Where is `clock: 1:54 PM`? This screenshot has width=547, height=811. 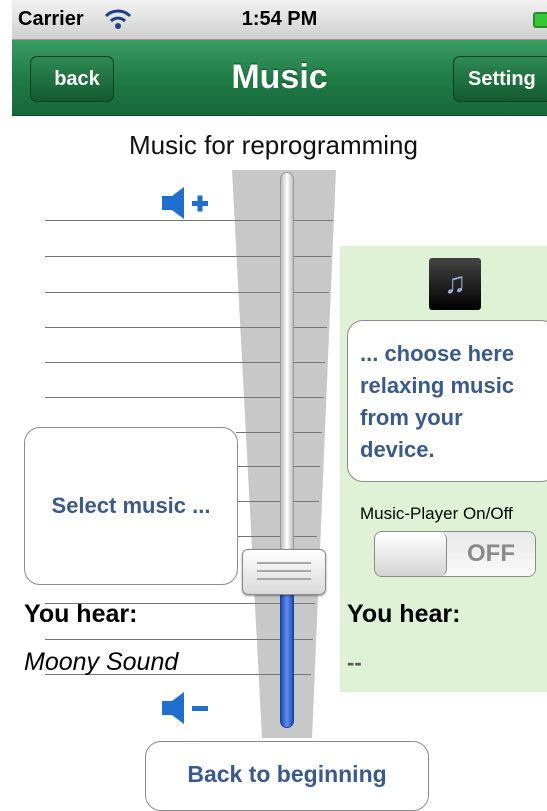 clock: 1:54 PM is located at coordinates (279, 19).